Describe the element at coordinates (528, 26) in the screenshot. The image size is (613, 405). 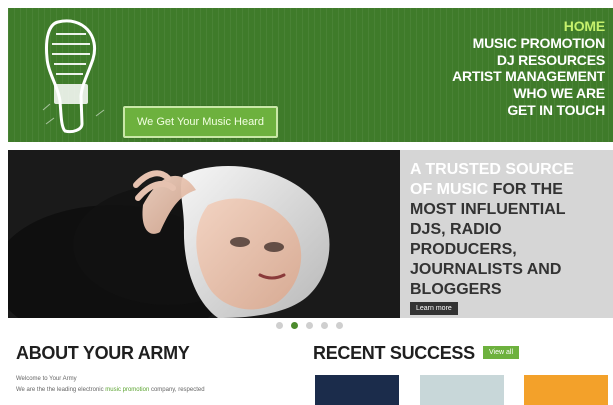
I see `nav-home: HOME` at that location.